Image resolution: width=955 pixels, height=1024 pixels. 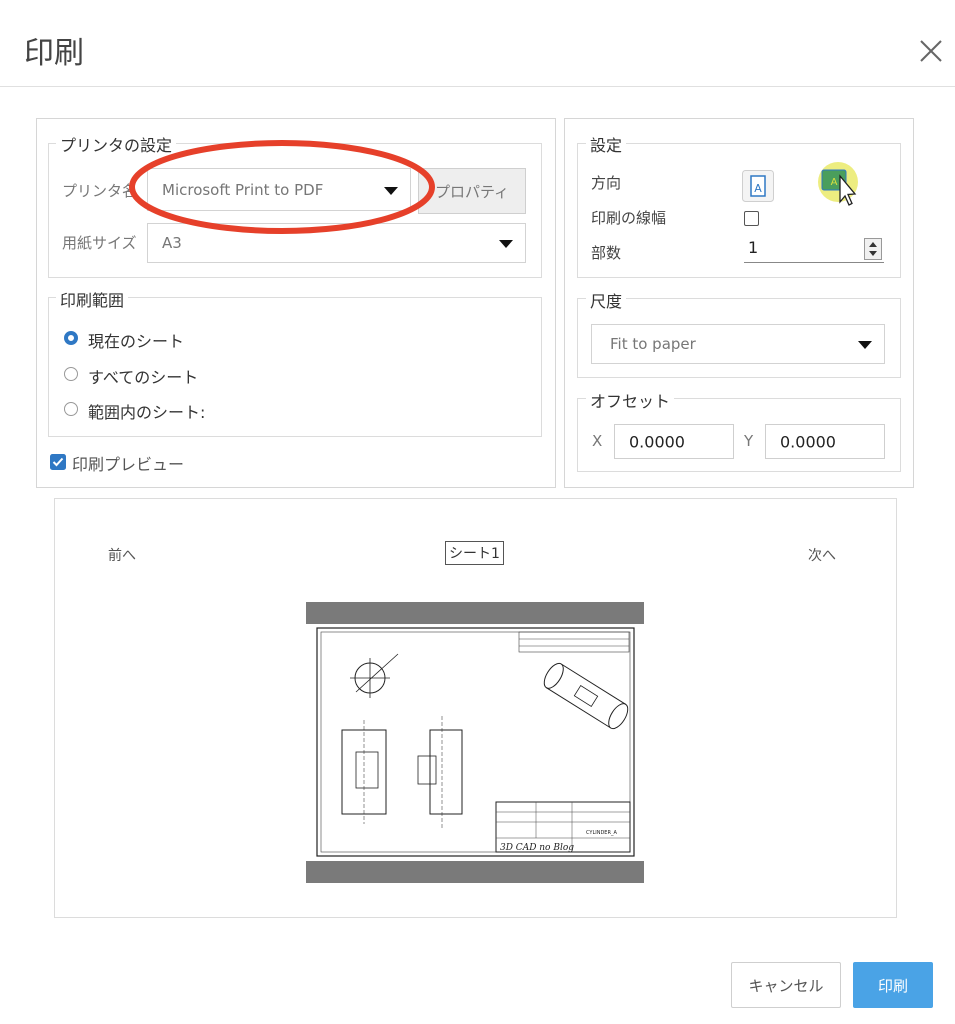 What do you see at coordinates (753, 247) in the screenshot?
I see `copies-value: 1` at bounding box center [753, 247].